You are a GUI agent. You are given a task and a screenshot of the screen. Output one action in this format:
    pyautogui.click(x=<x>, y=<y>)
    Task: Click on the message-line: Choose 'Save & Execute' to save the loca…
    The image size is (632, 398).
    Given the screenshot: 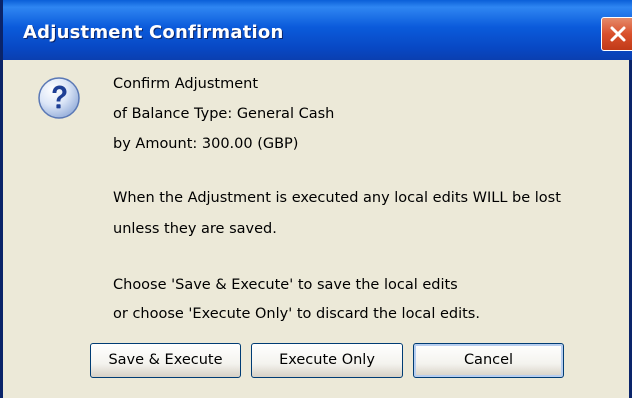 What is the action you would take?
    pyautogui.click(x=285, y=285)
    